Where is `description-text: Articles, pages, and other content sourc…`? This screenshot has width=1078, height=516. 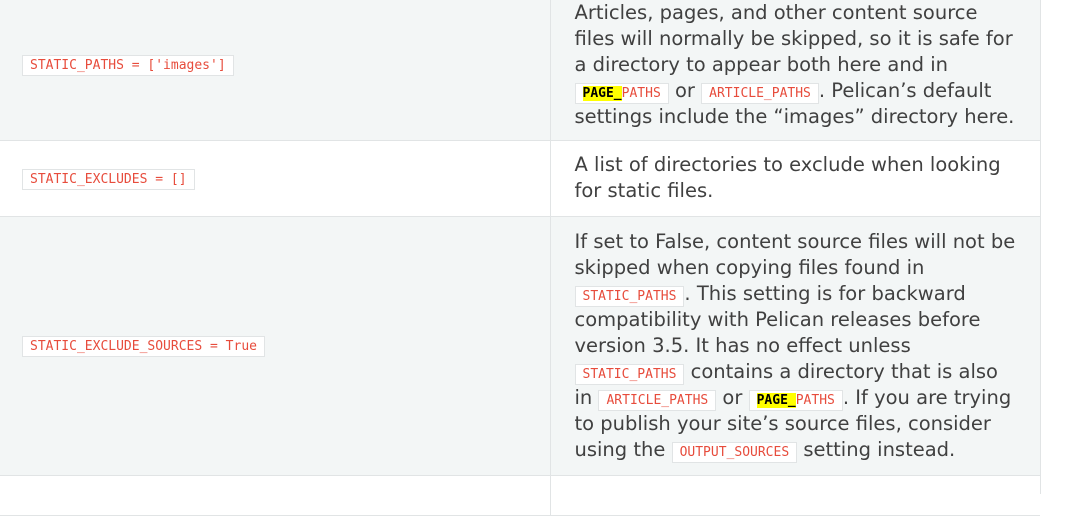
description-text: Articles, pages, and other content sourc… is located at coordinates (793, 38).